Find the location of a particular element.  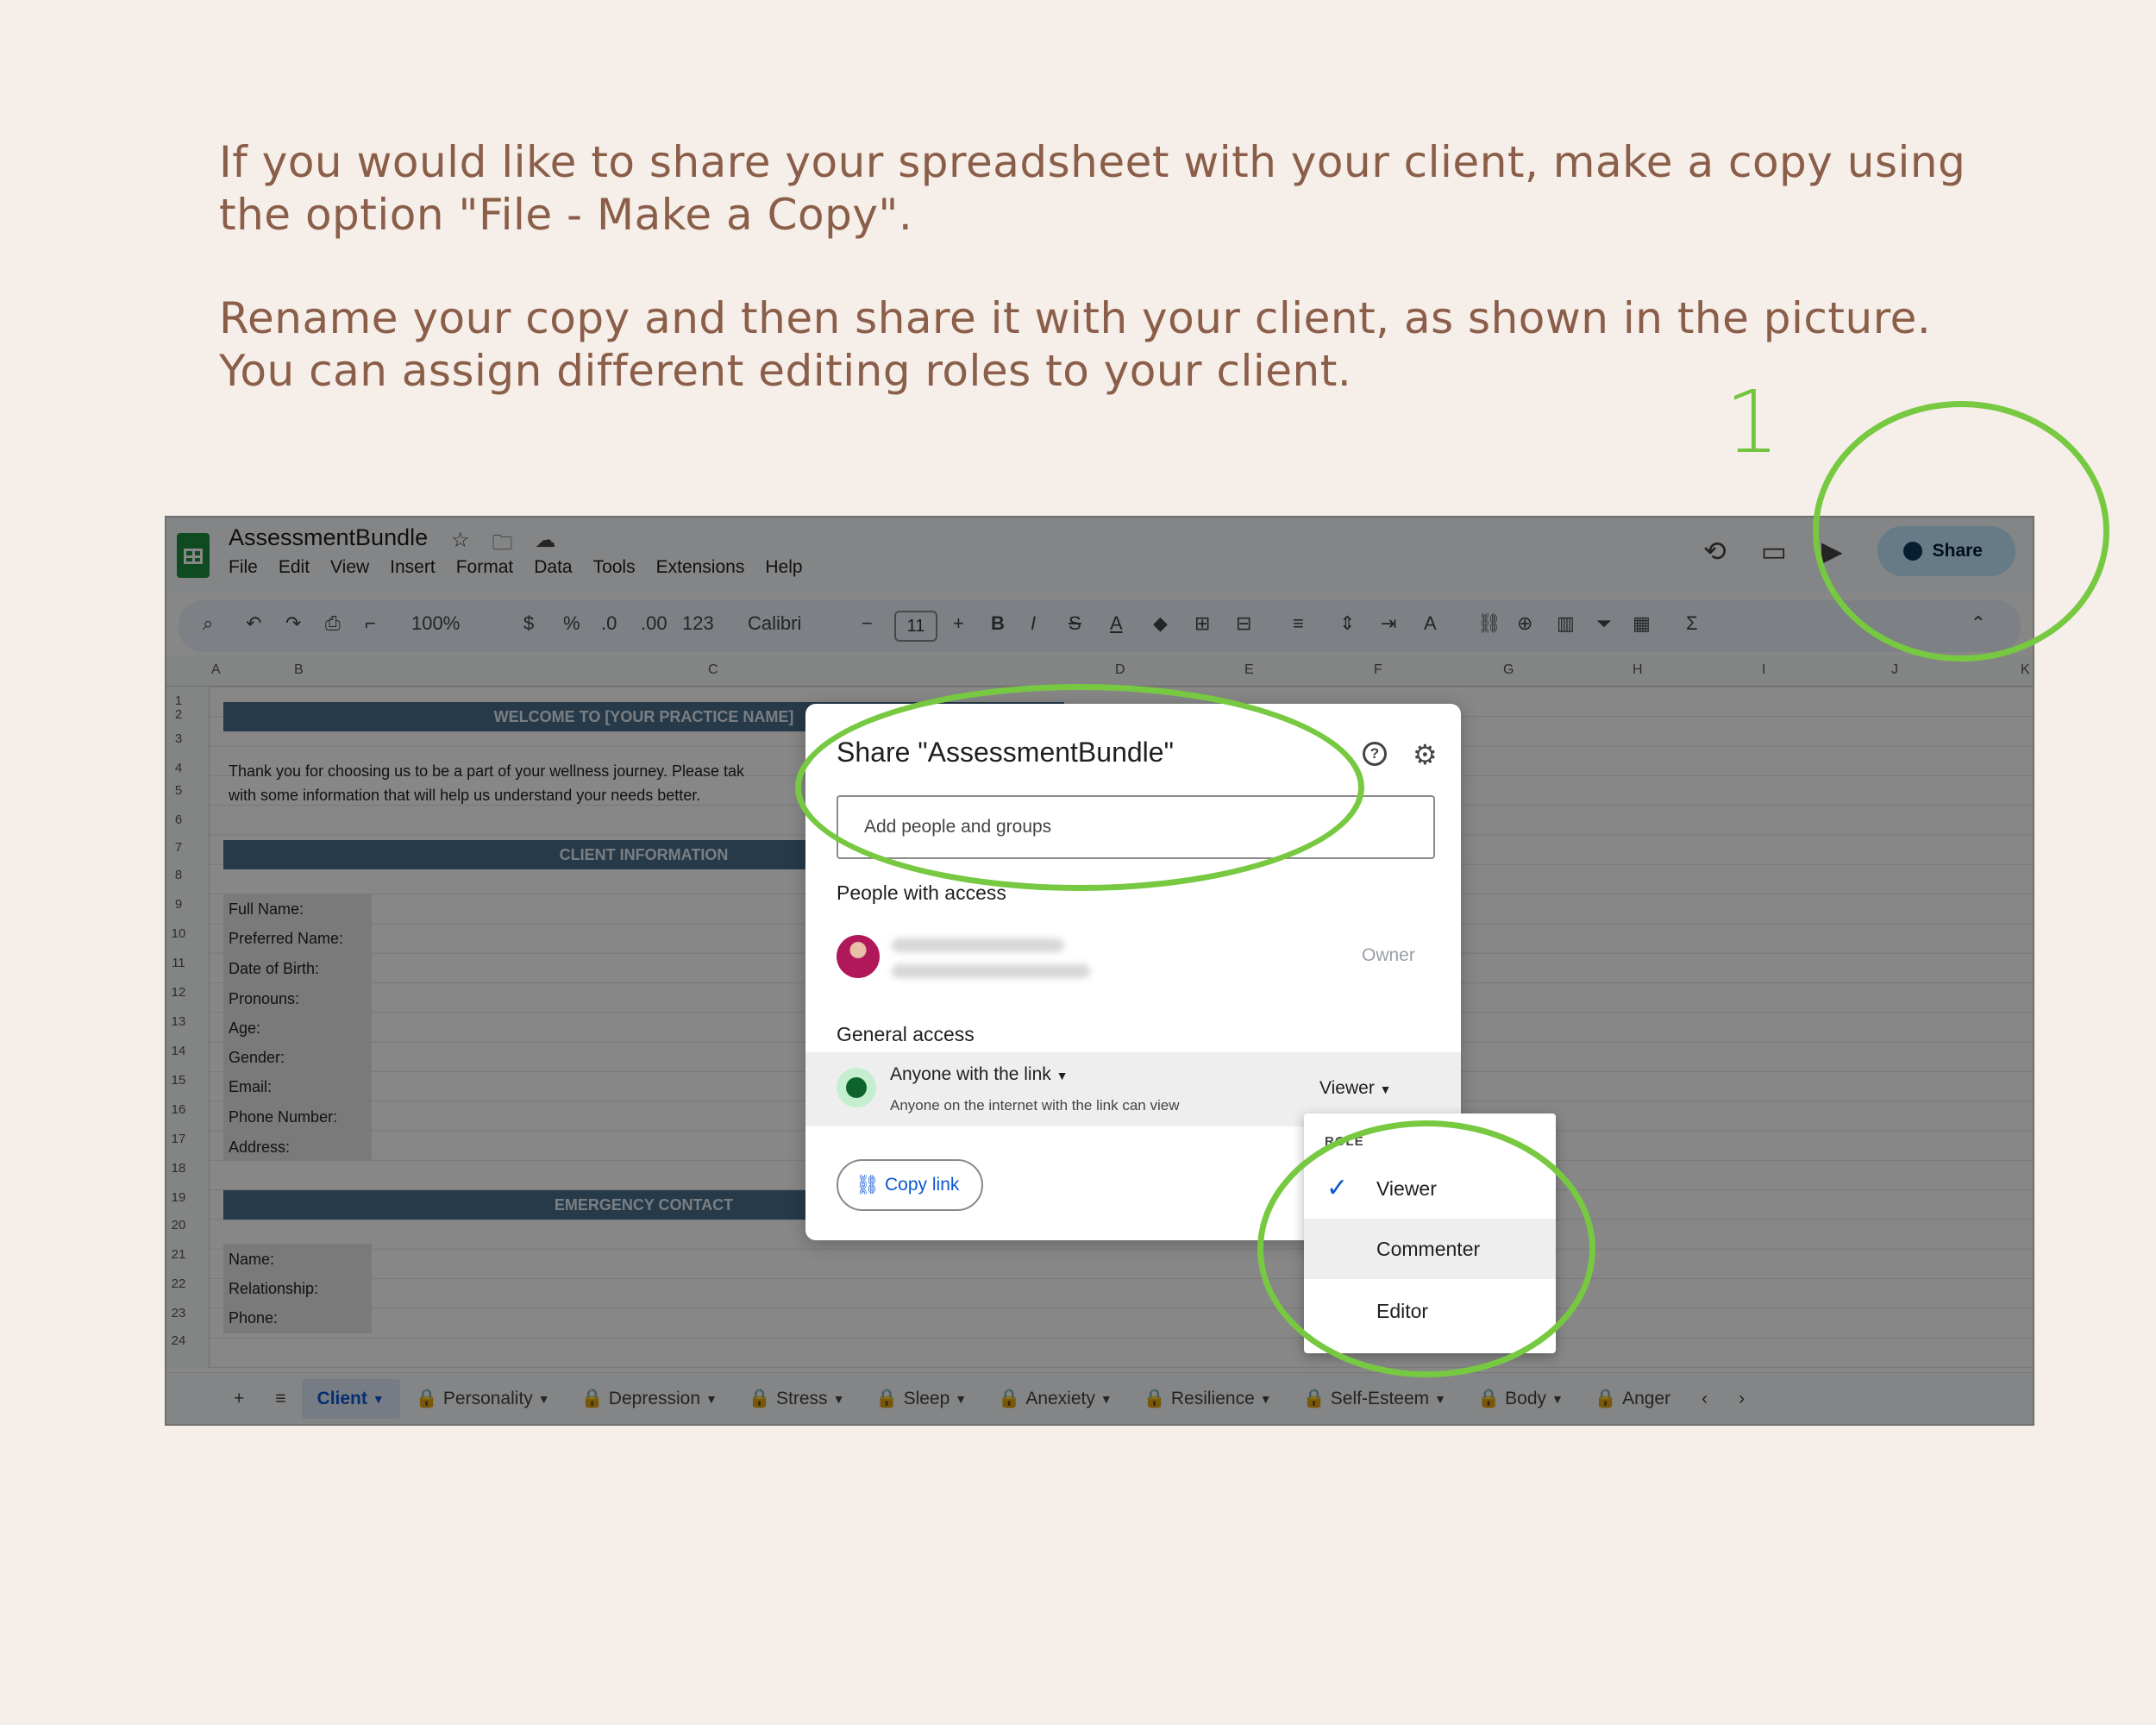

check-icon: ✓ is located at coordinates (1337, 1188).